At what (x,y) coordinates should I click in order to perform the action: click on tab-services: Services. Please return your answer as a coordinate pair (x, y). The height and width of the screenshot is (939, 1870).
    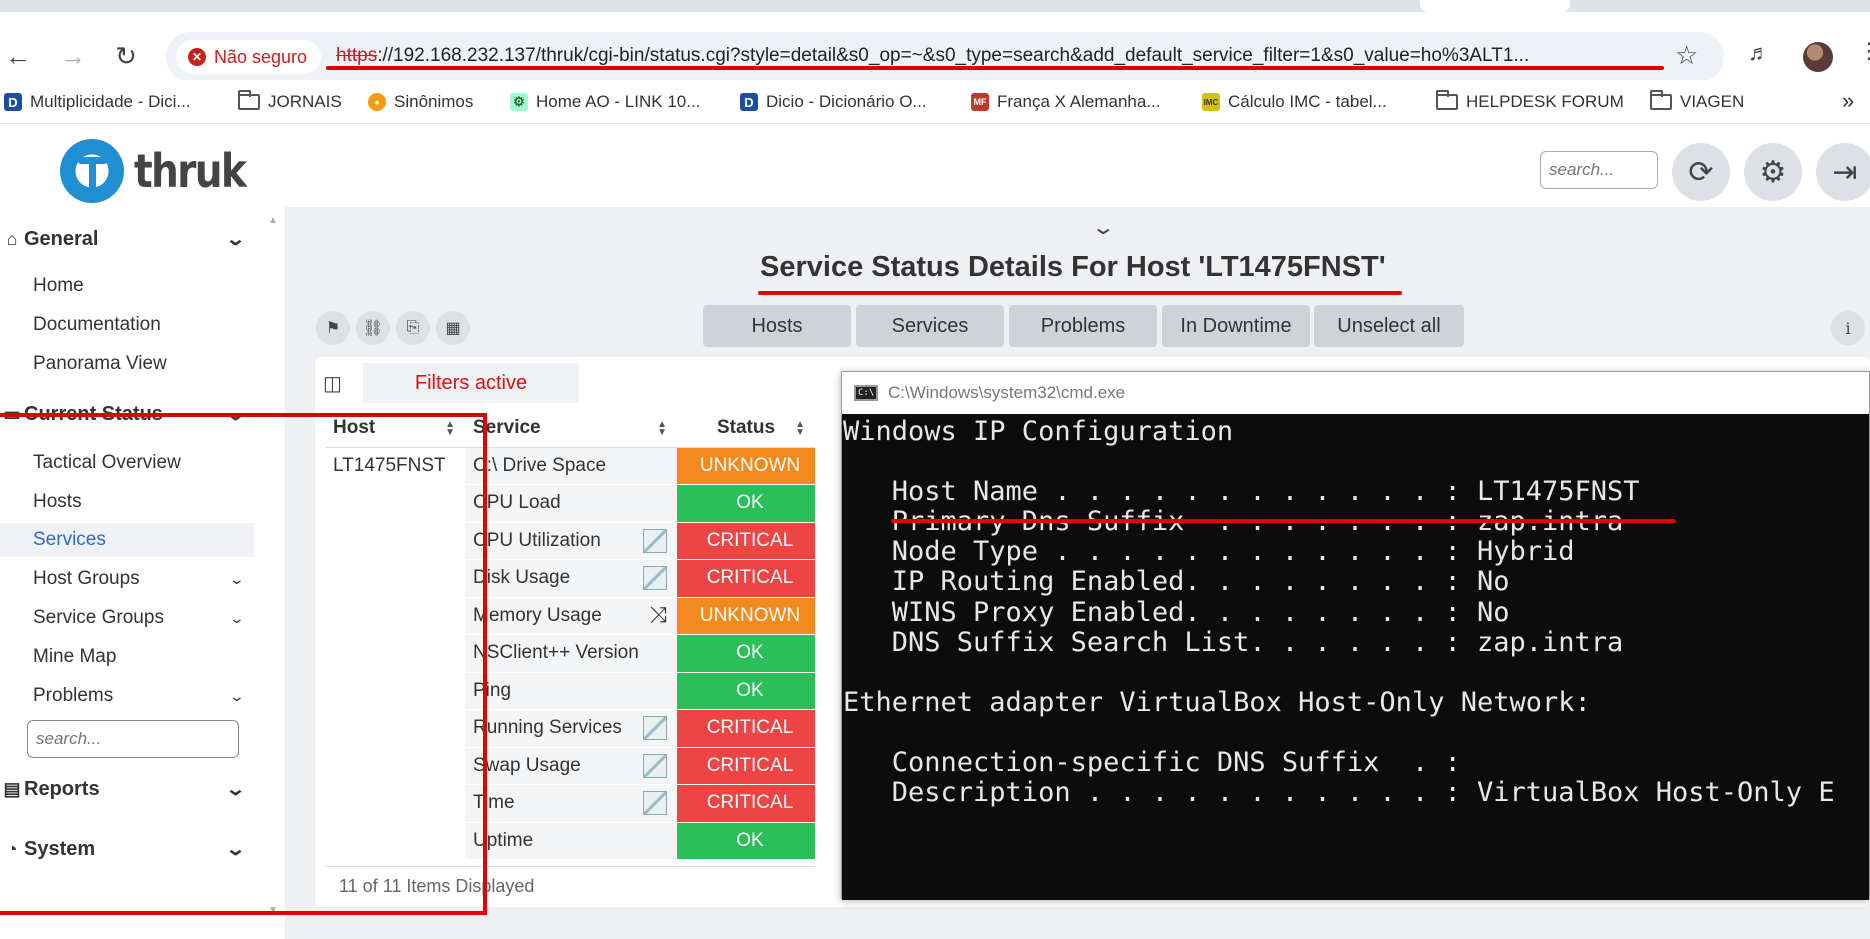
    Looking at the image, I should click on (930, 326).